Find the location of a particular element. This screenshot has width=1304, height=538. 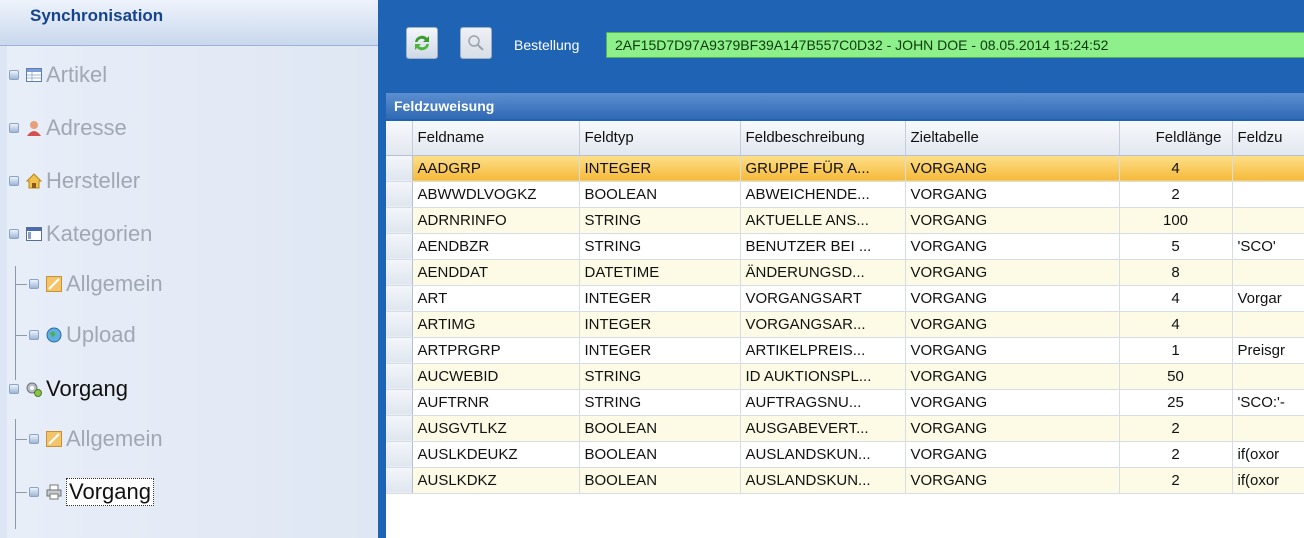

nav-item-kategorien-allgemein: Allgemein is located at coordinates (96, 284).